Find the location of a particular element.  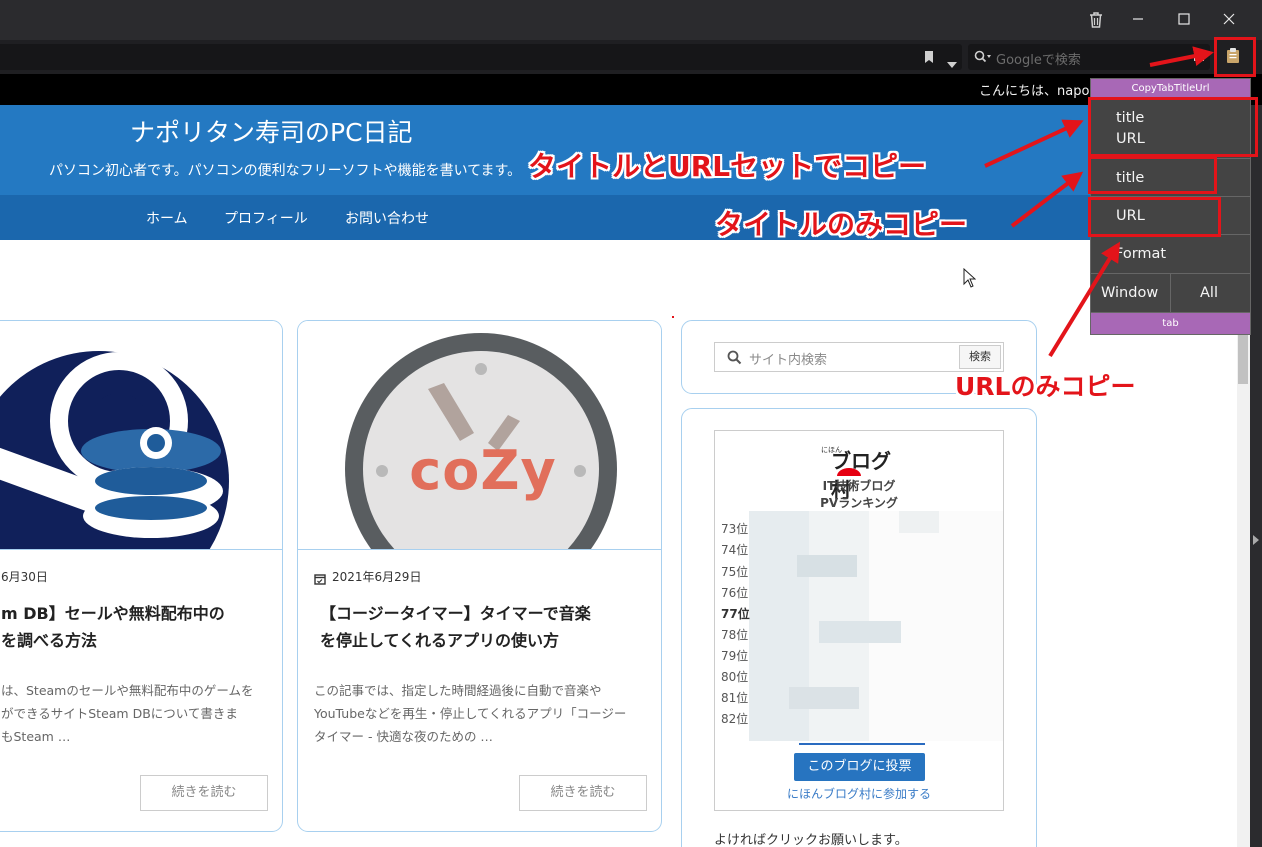

browser-search-box: Googleで検索 is located at coordinates (1089, 57).